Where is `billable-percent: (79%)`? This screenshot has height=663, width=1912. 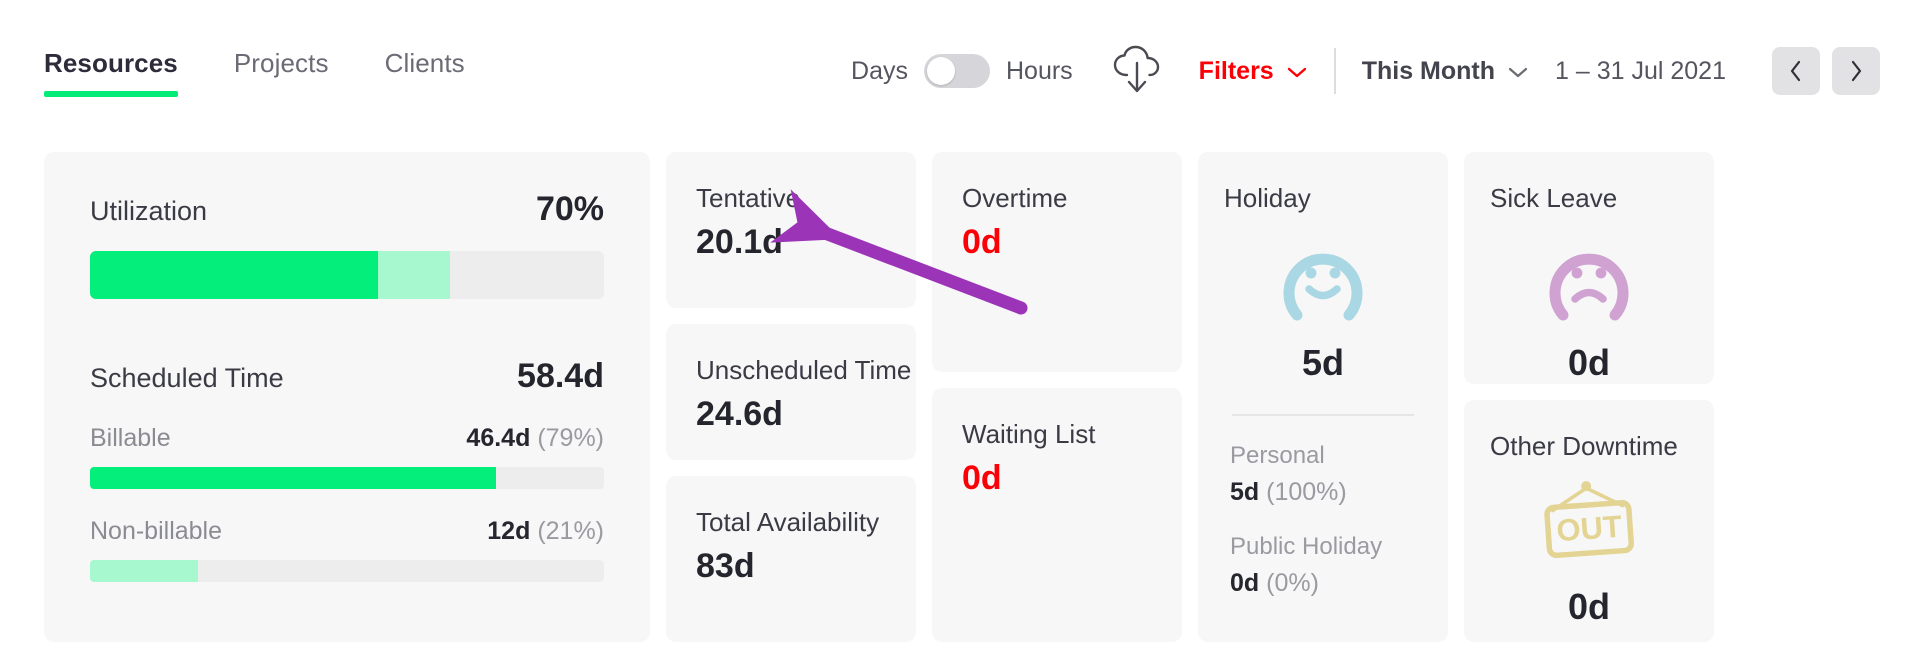
billable-percent: (79%) is located at coordinates (570, 438).